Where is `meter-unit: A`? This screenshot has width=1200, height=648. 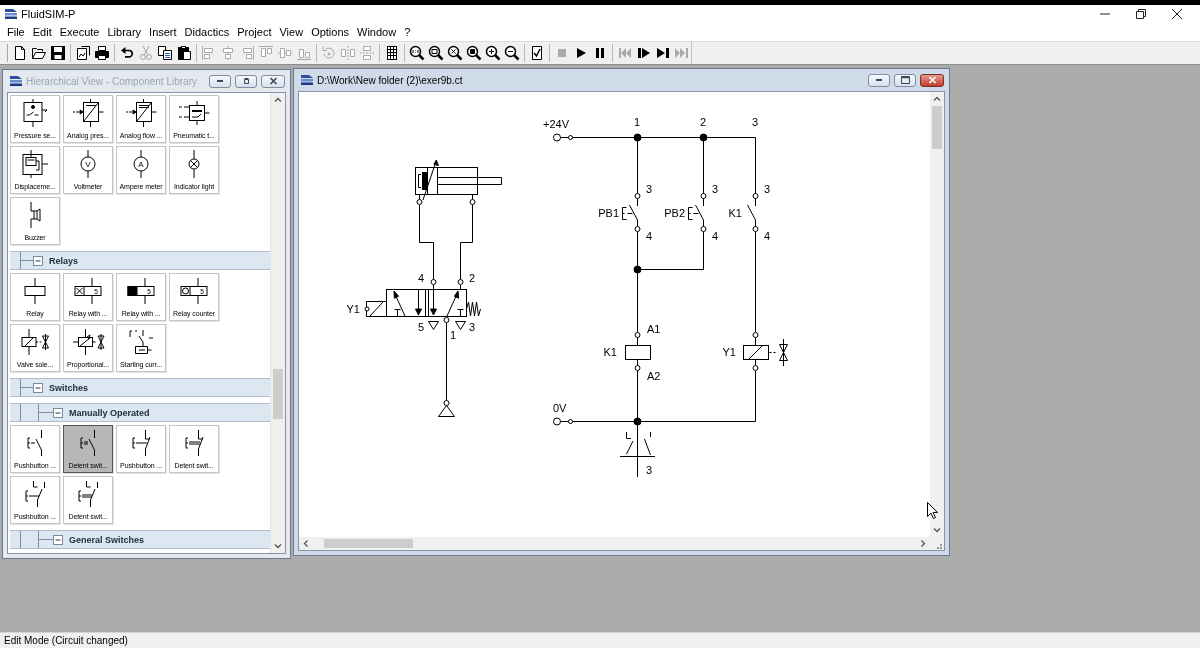 meter-unit: A is located at coordinates (141, 164).